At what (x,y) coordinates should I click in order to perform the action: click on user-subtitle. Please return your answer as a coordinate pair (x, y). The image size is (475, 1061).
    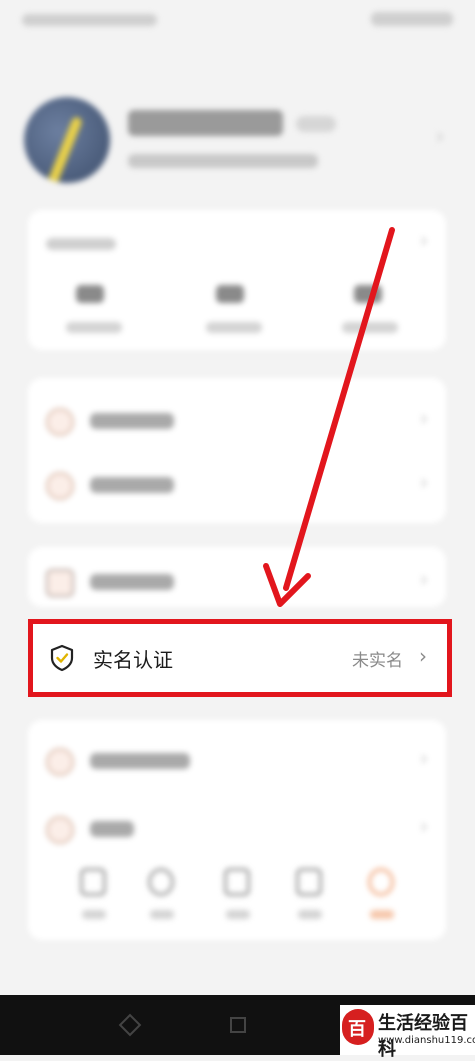
    Looking at the image, I should click on (223, 161).